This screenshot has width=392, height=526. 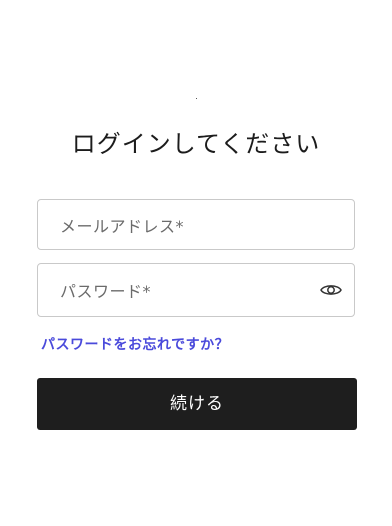 What do you see at coordinates (197, 404) in the screenshot?
I see `continue-button: 続ける` at bounding box center [197, 404].